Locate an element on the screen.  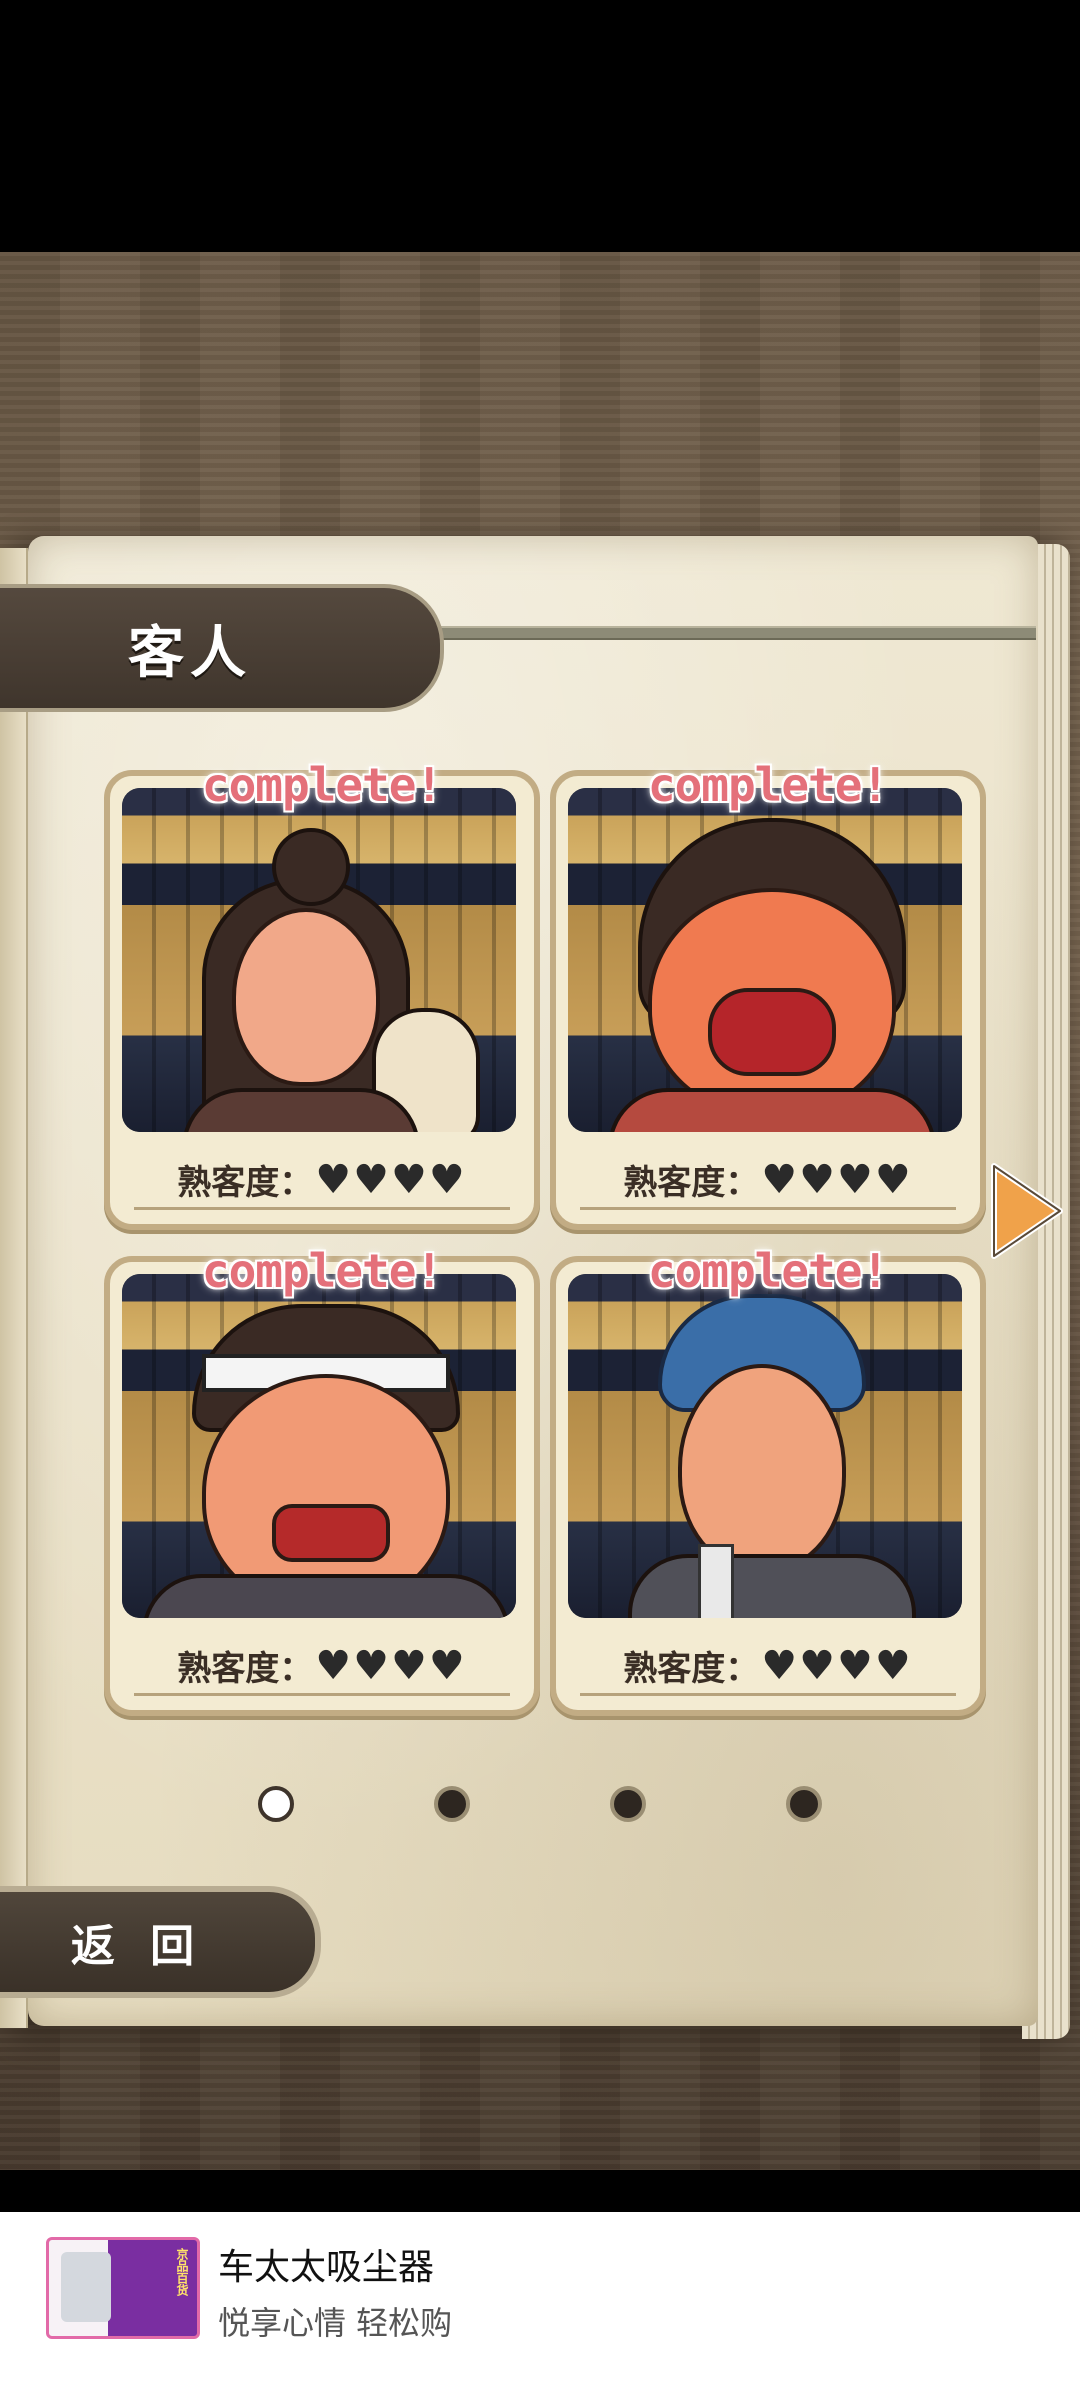
customer-card-4: complete! 熟客度： ♥♥♥♥ is located at coordinates (768, 1480).